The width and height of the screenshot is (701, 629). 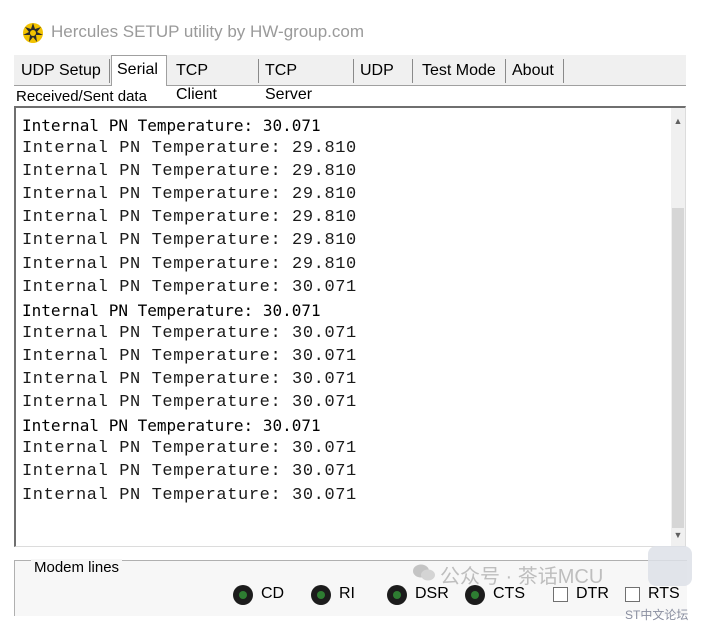 What do you see at coordinates (678, 368) in the screenshot?
I see `scrollbar-thumb` at bounding box center [678, 368].